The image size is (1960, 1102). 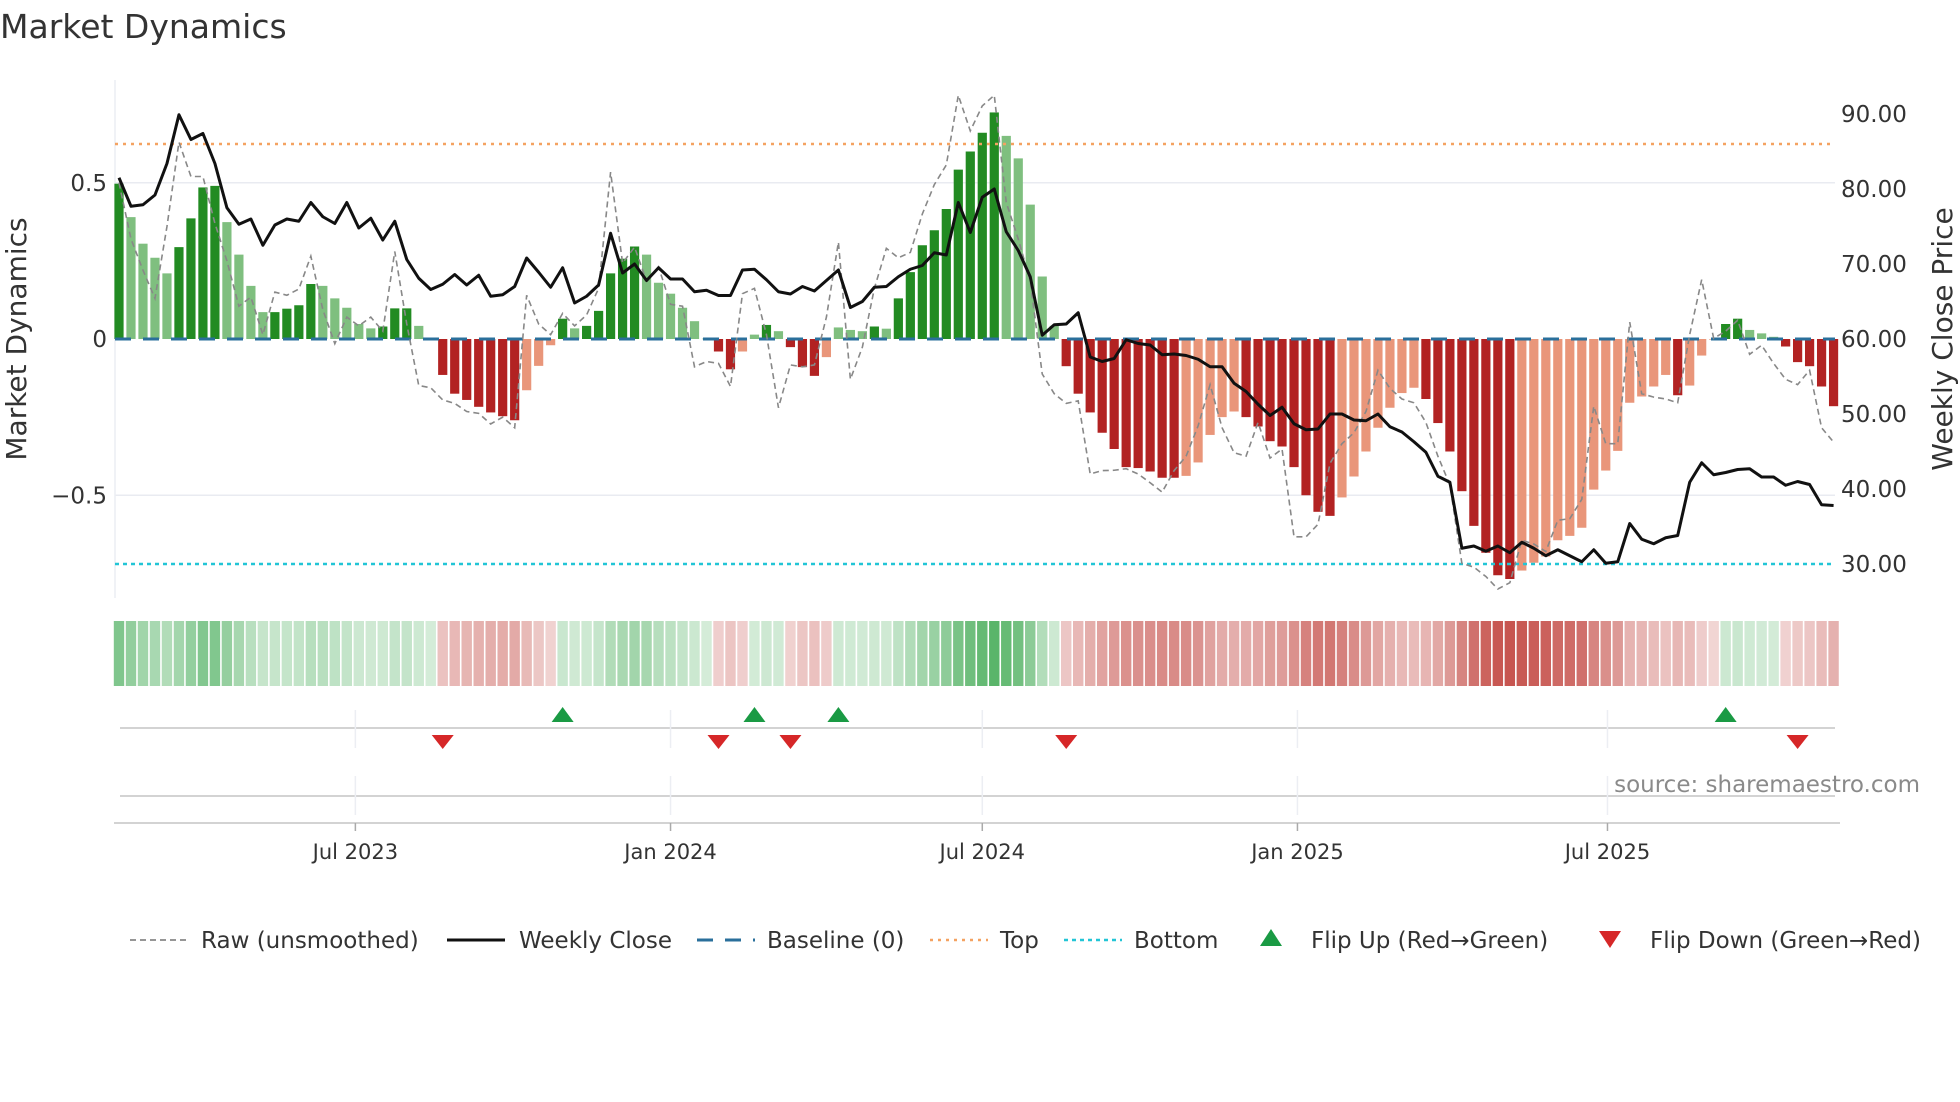 What do you see at coordinates (143, 26) in the screenshot?
I see `chart-title: Market Dynamics` at bounding box center [143, 26].